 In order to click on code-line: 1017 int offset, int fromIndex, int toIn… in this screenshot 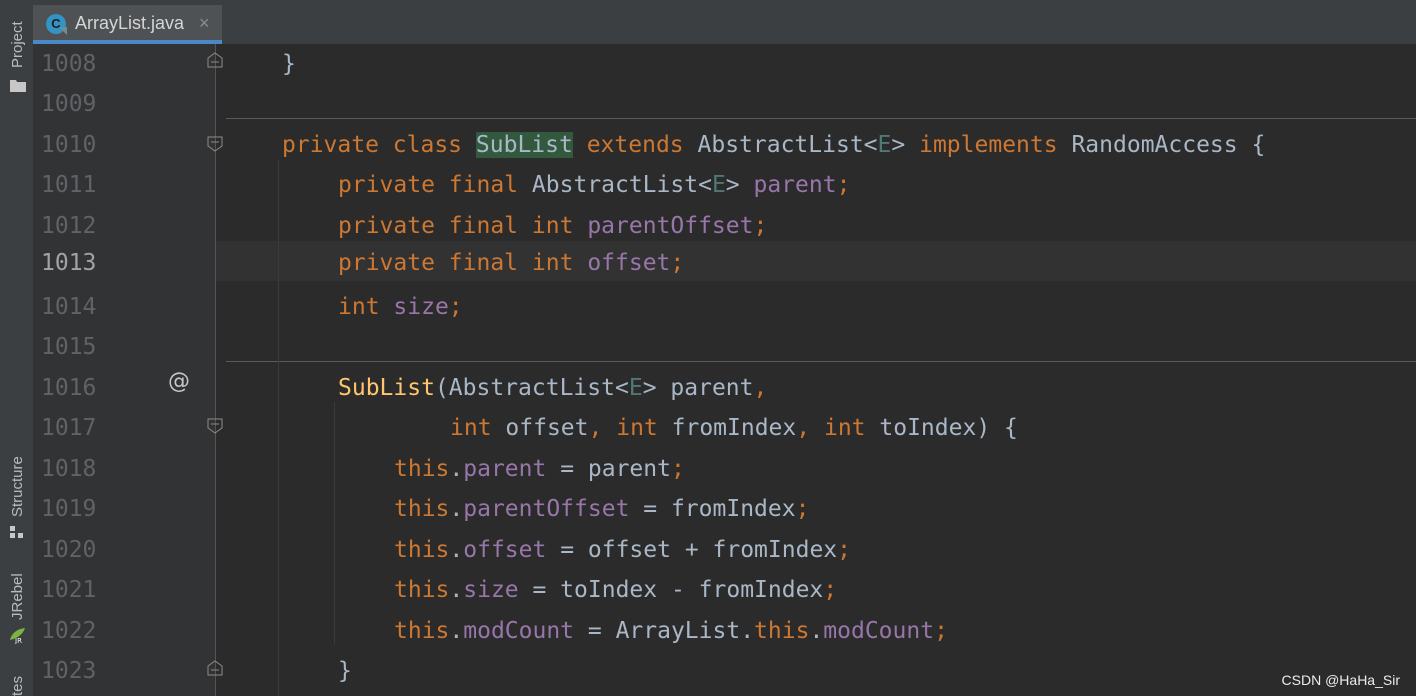, I will do `click(724, 428)`.